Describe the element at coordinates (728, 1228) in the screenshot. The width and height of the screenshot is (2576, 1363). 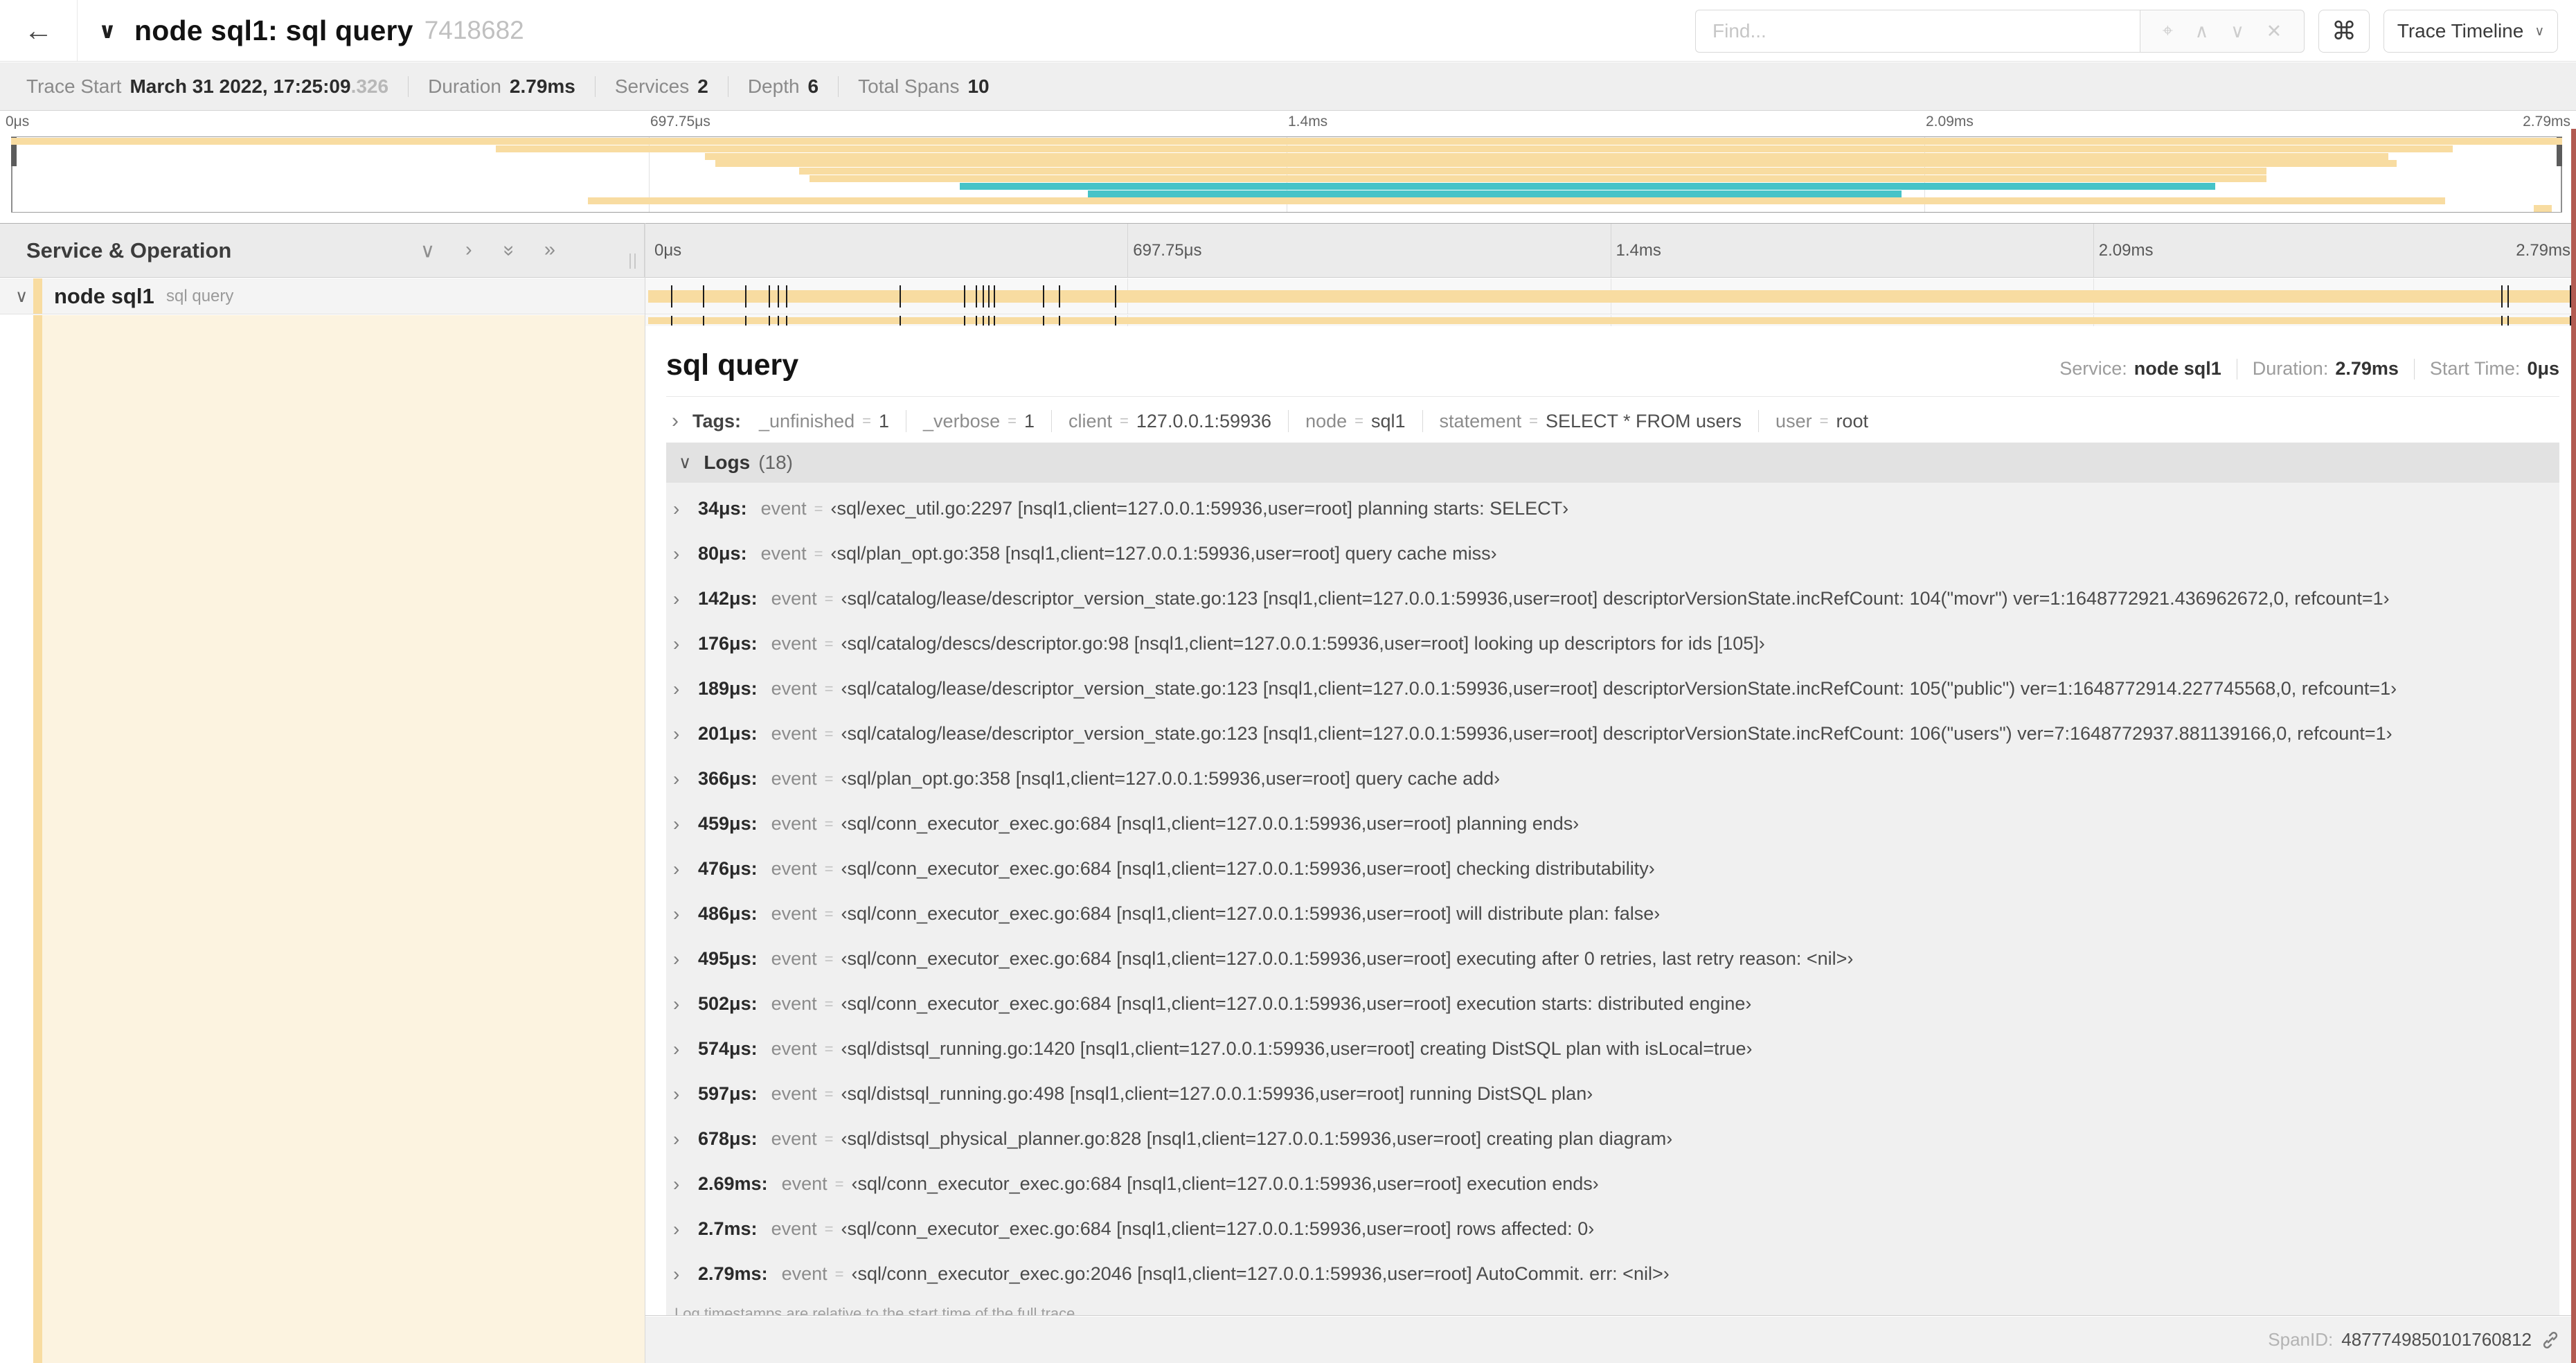
I see `log-timestamp: 2.7ms:` at that location.